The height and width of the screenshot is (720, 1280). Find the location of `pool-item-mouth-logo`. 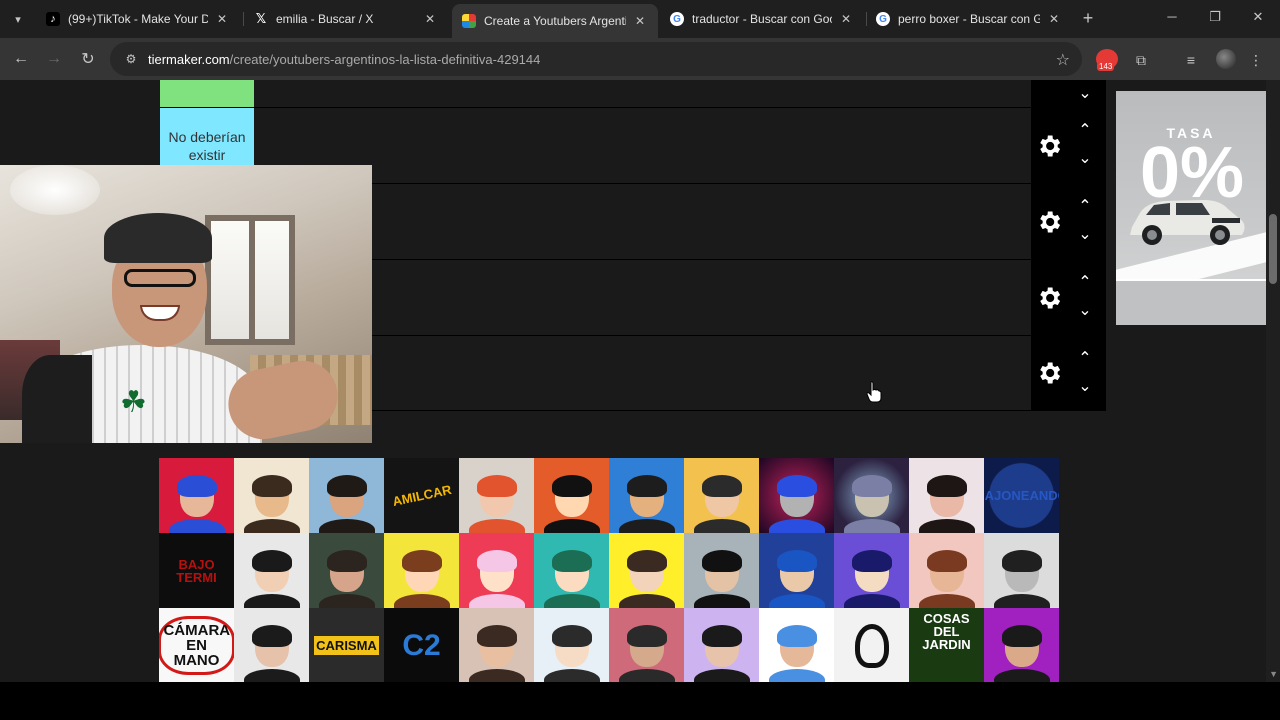

pool-item-mouth-logo is located at coordinates (871, 645).